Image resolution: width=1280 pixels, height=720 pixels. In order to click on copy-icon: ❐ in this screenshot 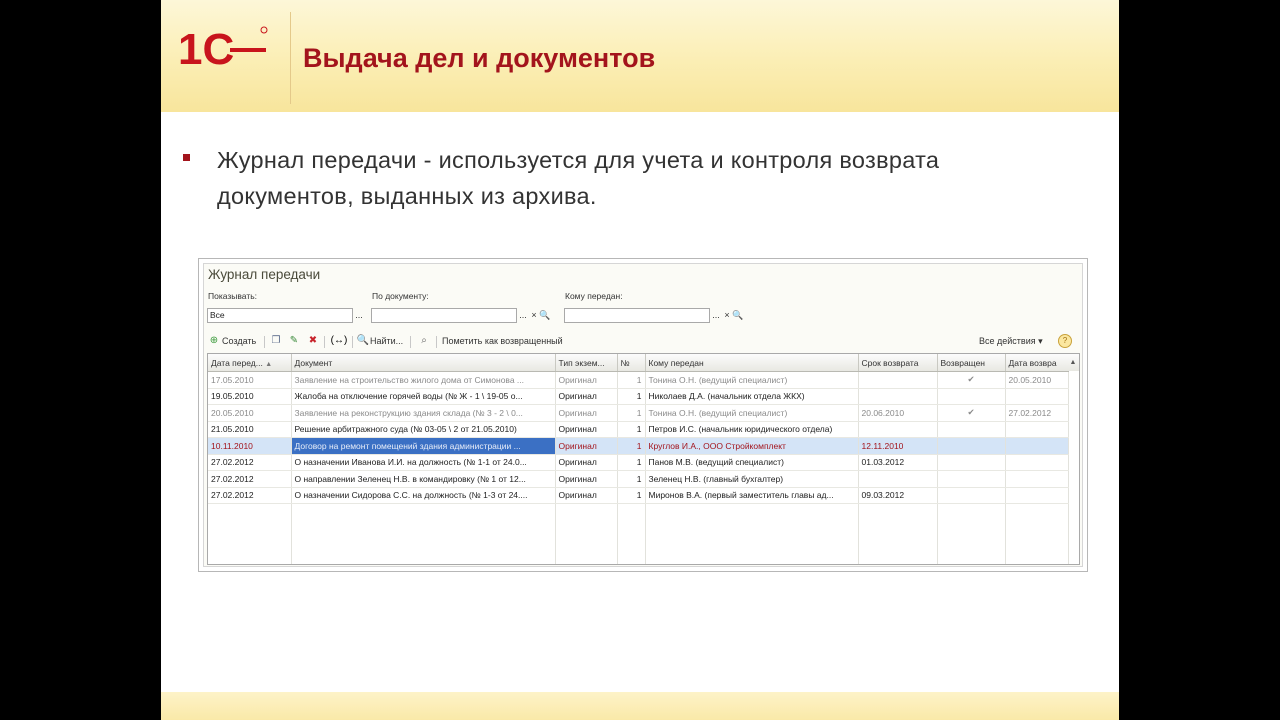, I will do `click(276, 341)`.